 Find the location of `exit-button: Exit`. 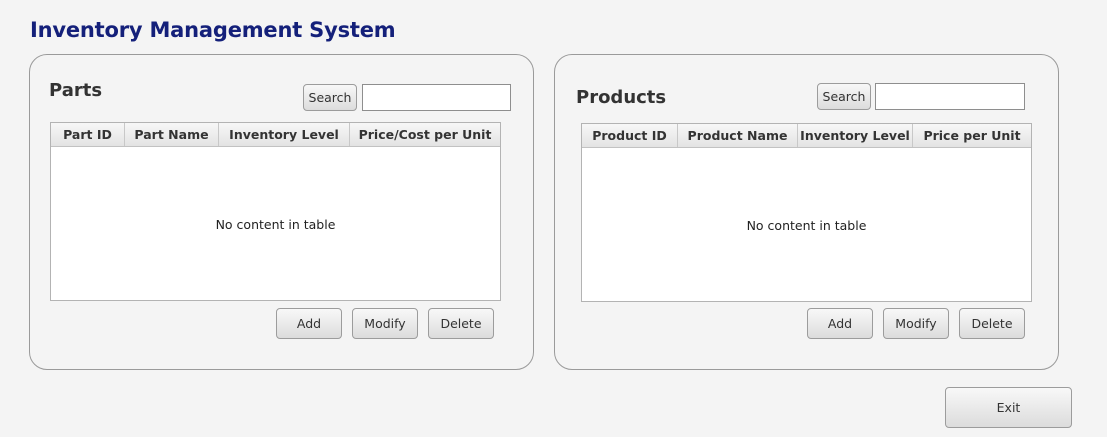

exit-button: Exit is located at coordinates (1008, 407).